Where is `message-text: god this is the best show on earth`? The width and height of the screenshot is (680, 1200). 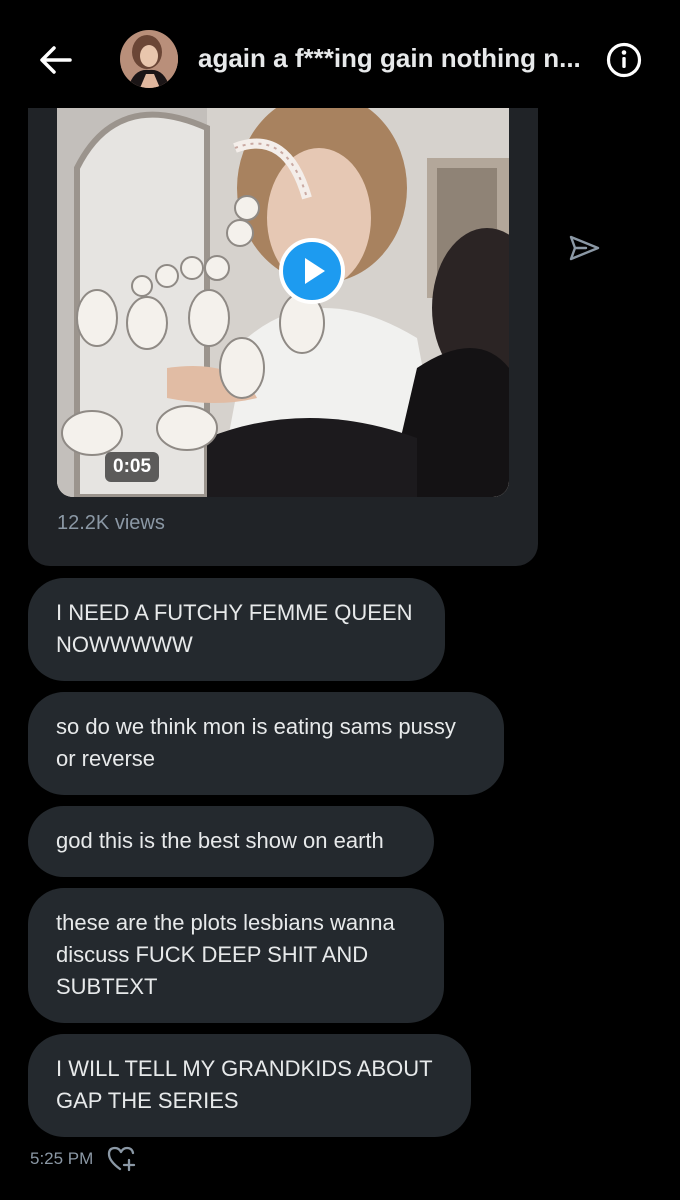 message-text: god this is the best show on earth is located at coordinates (220, 840).